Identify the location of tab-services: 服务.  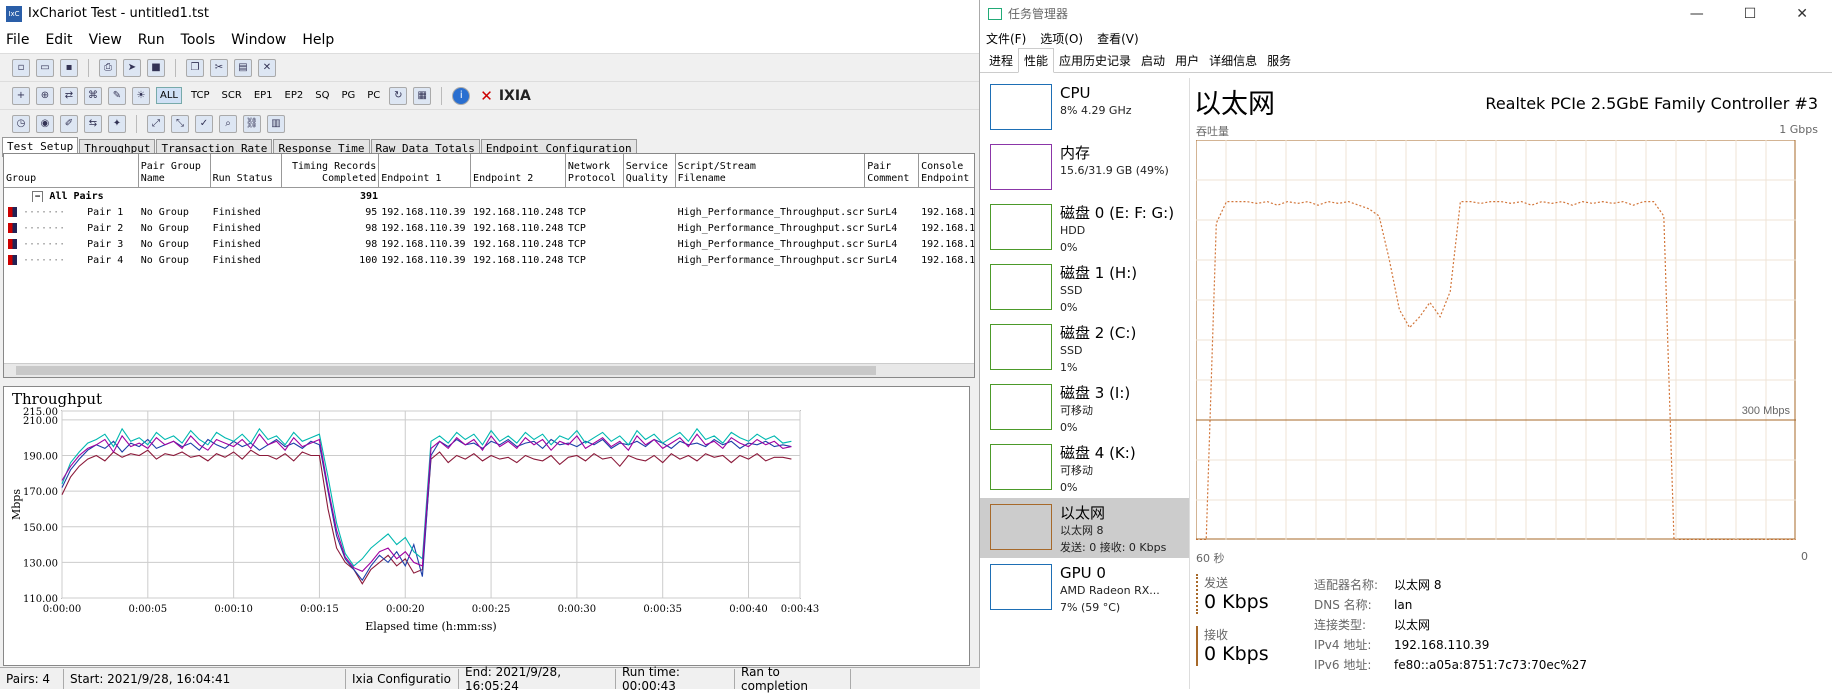
(1279, 60).